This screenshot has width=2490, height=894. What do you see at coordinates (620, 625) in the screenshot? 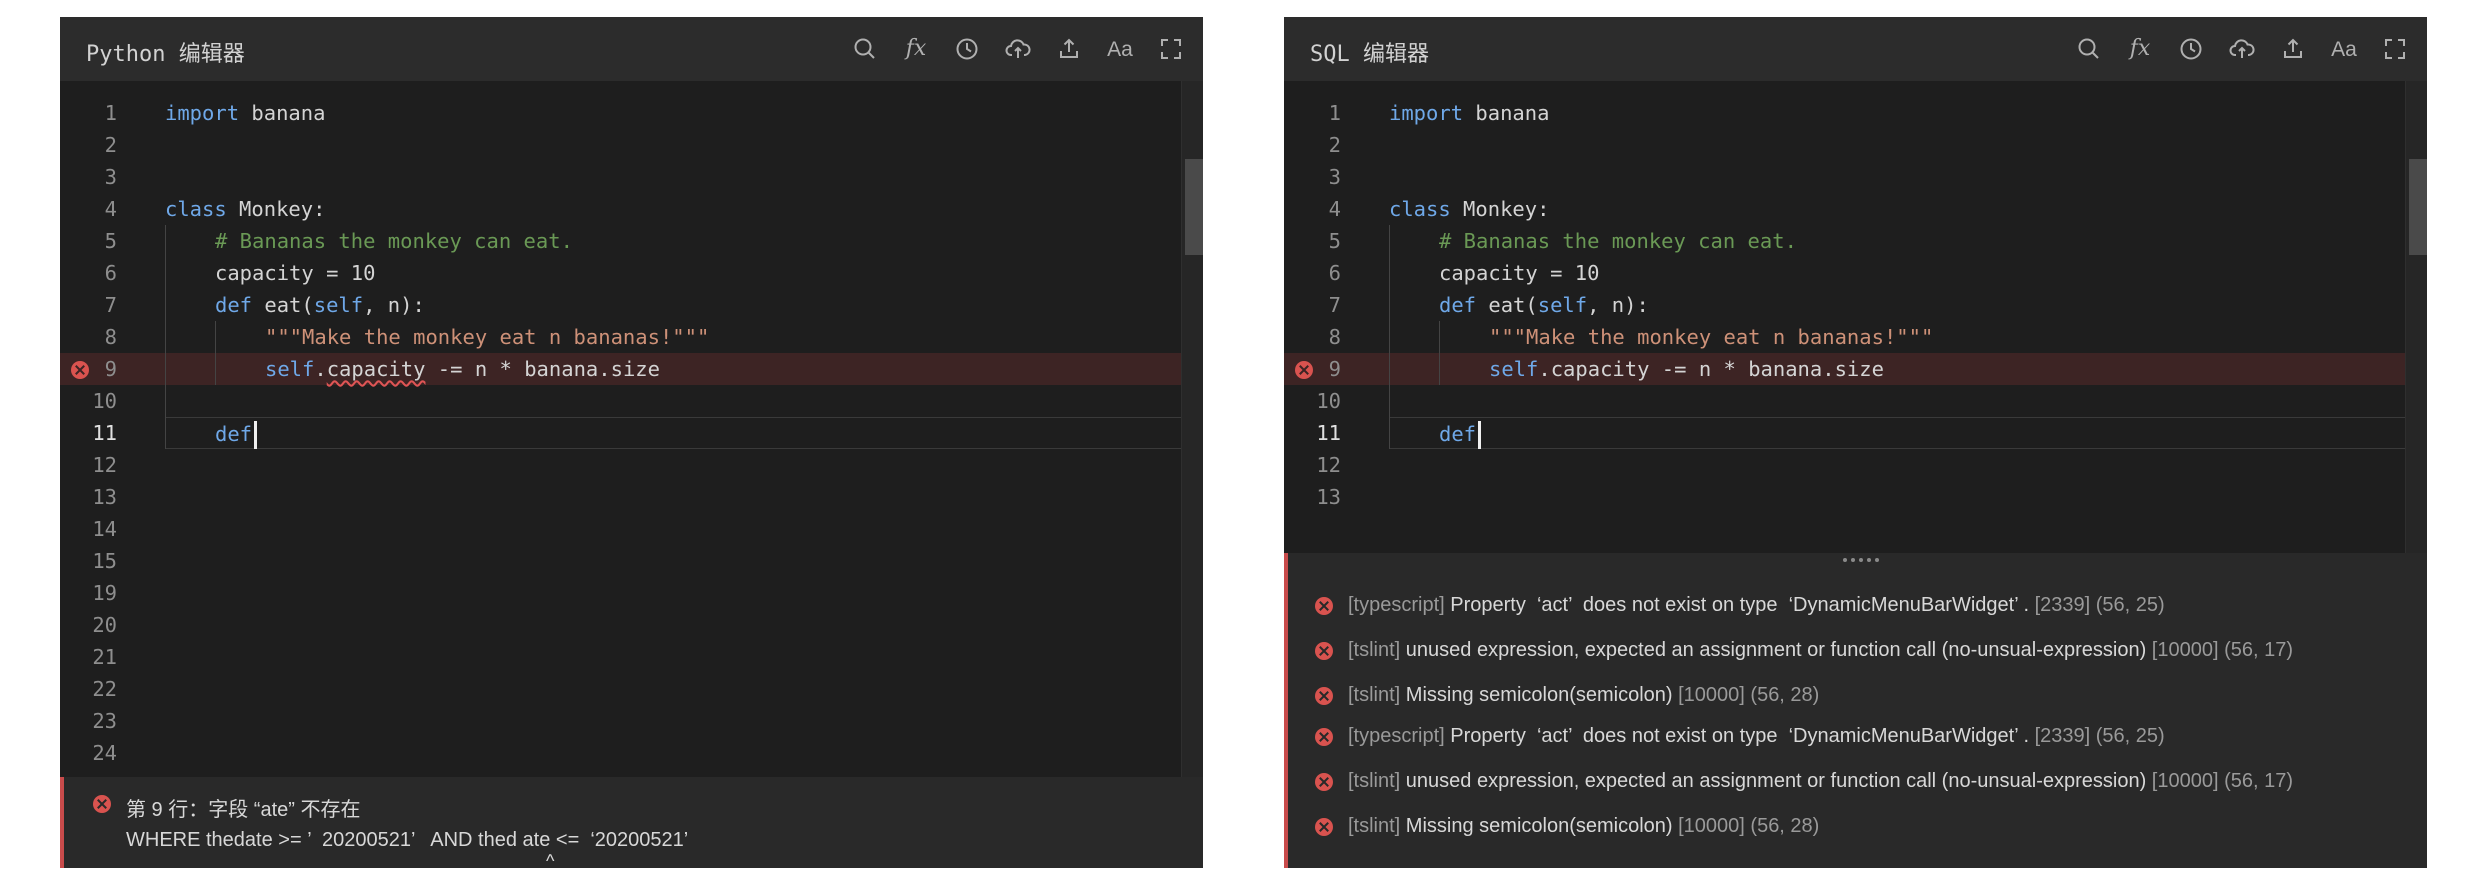
I see `code-line: 20` at bounding box center [620, 625].